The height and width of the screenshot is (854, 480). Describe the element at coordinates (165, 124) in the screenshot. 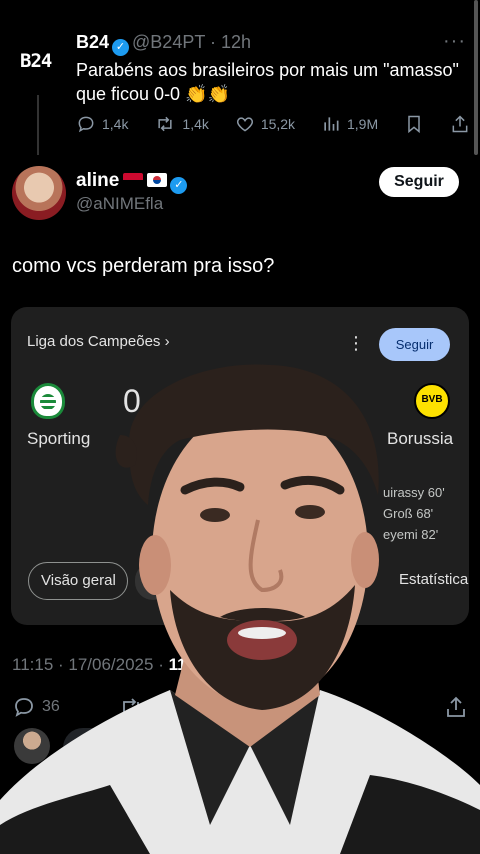

I see `repost-icon` at that location.